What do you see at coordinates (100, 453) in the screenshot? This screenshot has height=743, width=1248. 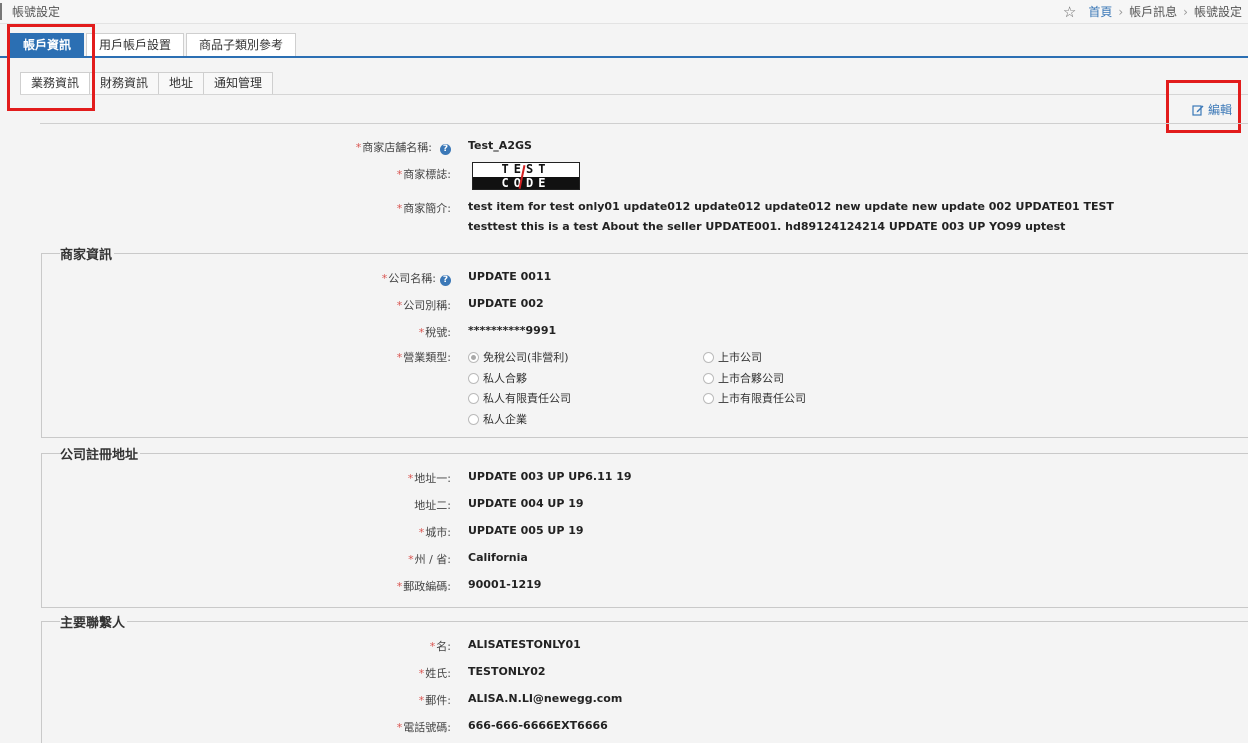 I see `address-legend: 公司註冊地址` at bounding box center [100, 453].